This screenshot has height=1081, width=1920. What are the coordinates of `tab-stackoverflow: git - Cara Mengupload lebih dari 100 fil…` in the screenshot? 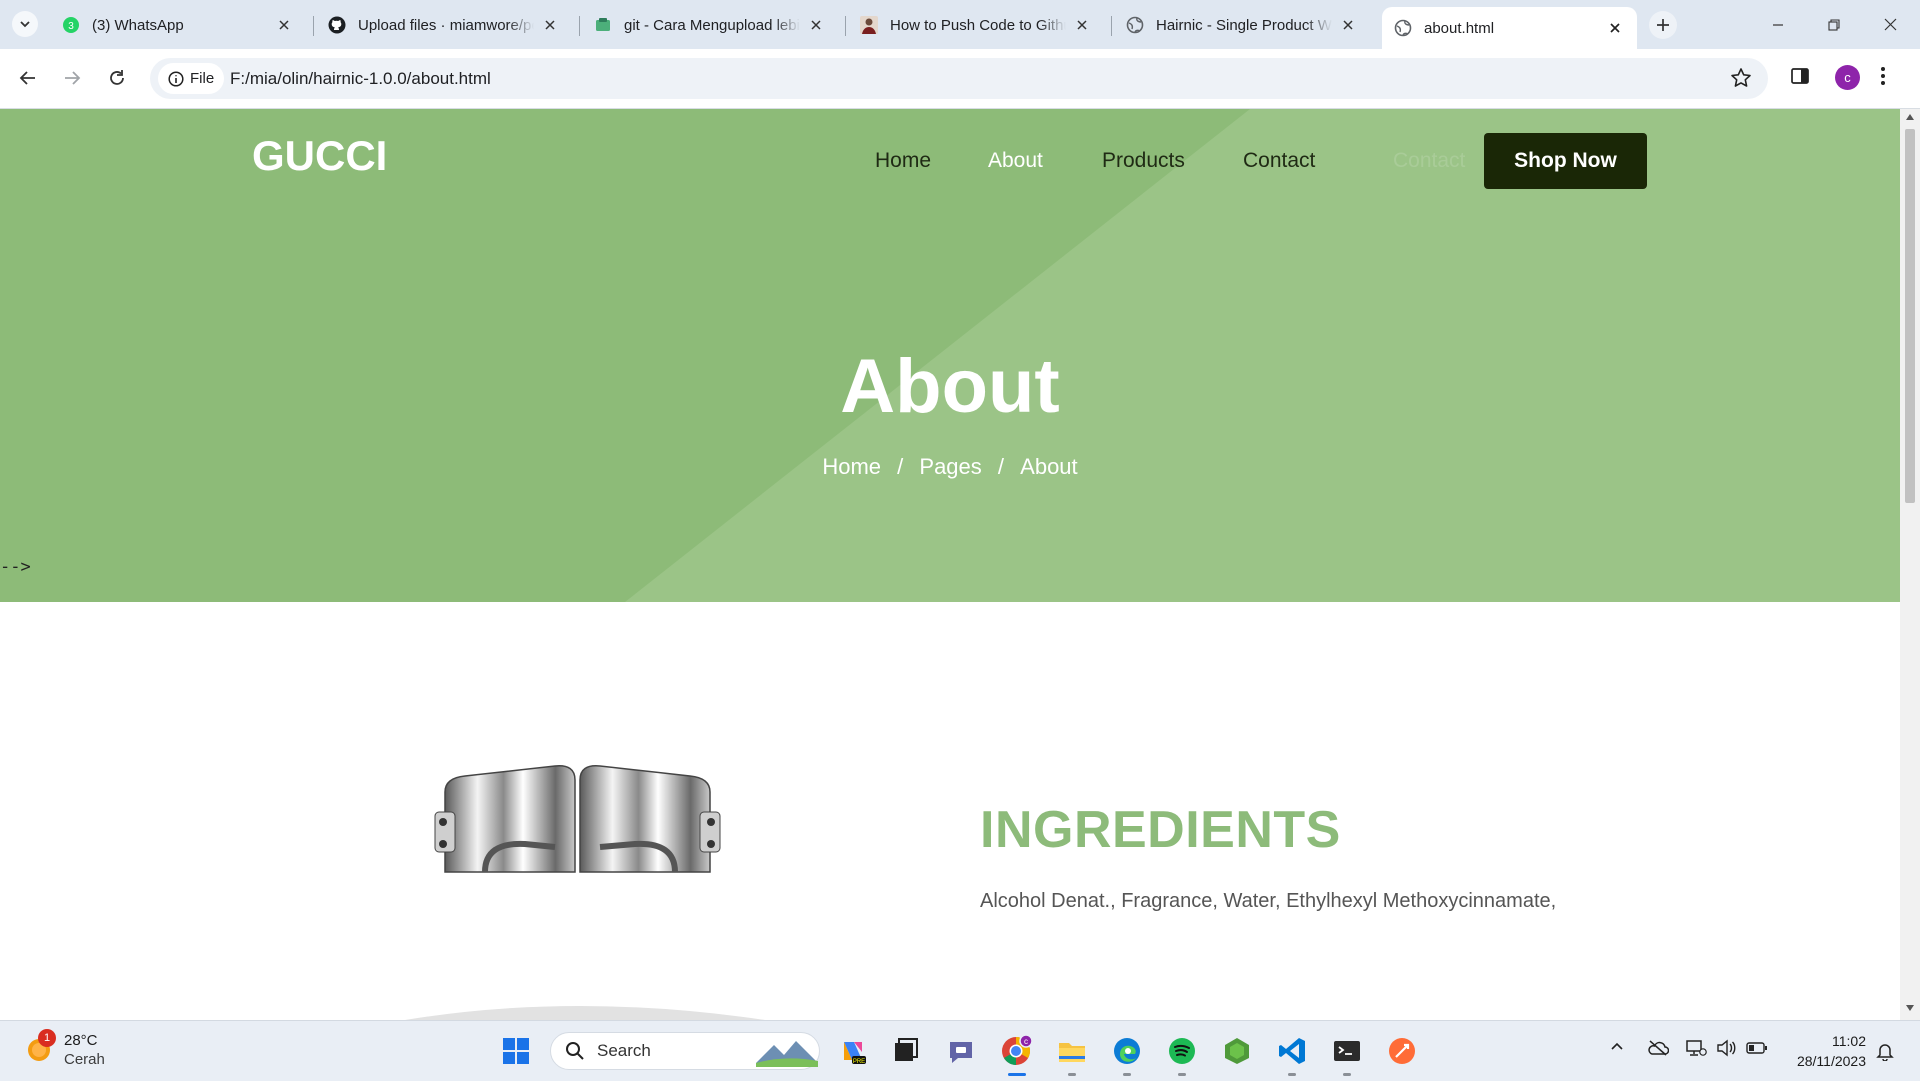 It's located at (710, 25).